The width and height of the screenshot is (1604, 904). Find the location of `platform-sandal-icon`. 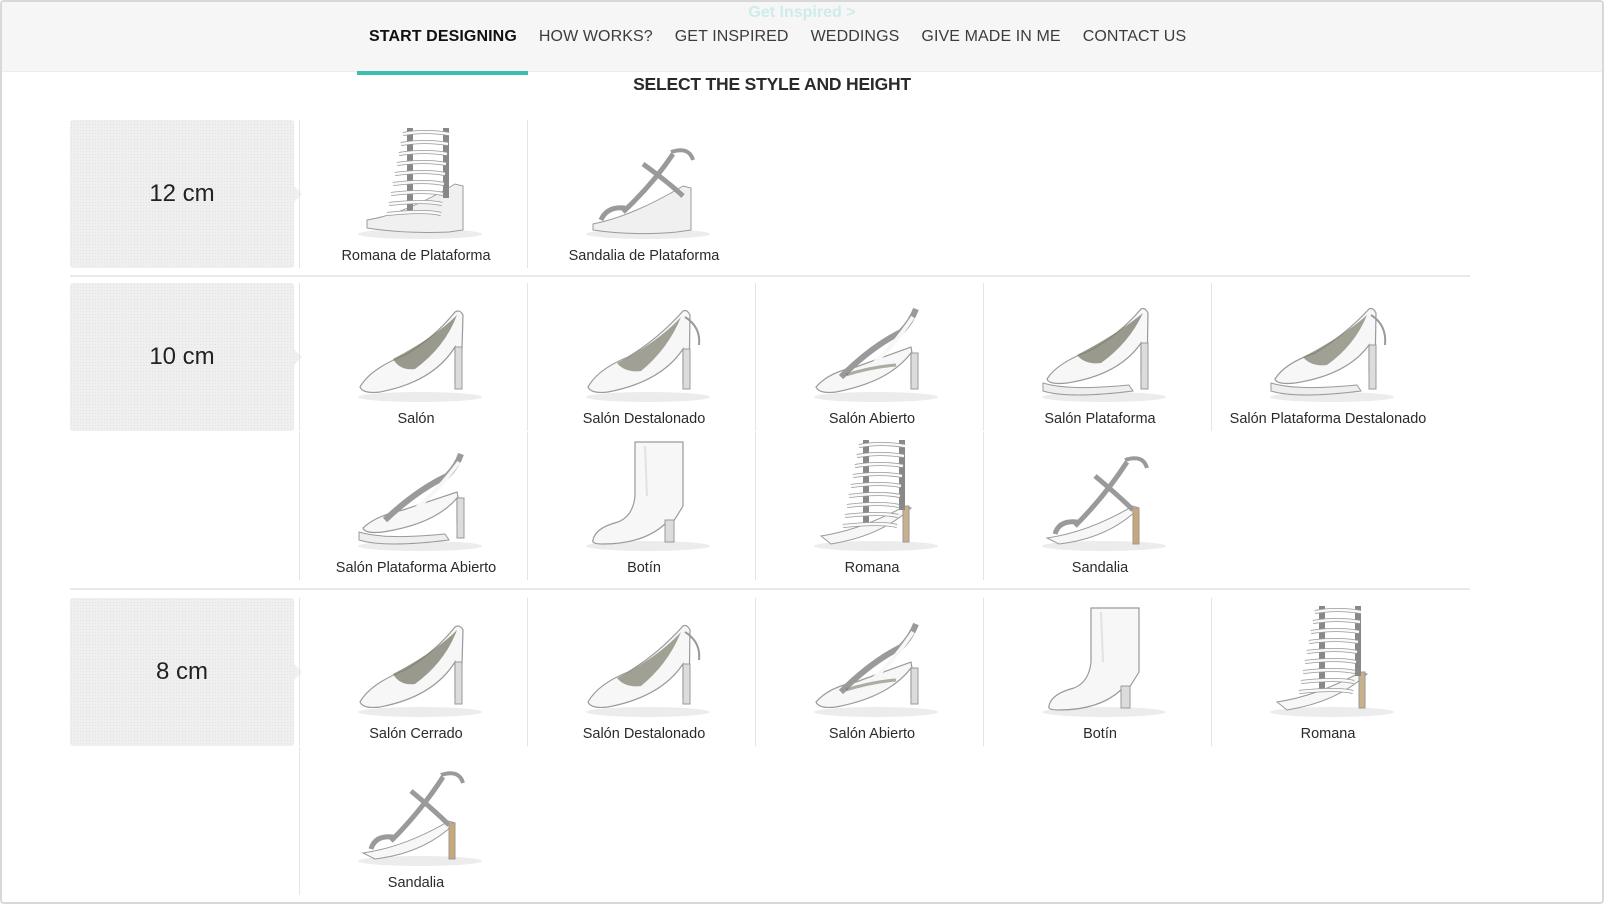

platform-sandal-icon is located at coordinates (648, 193).